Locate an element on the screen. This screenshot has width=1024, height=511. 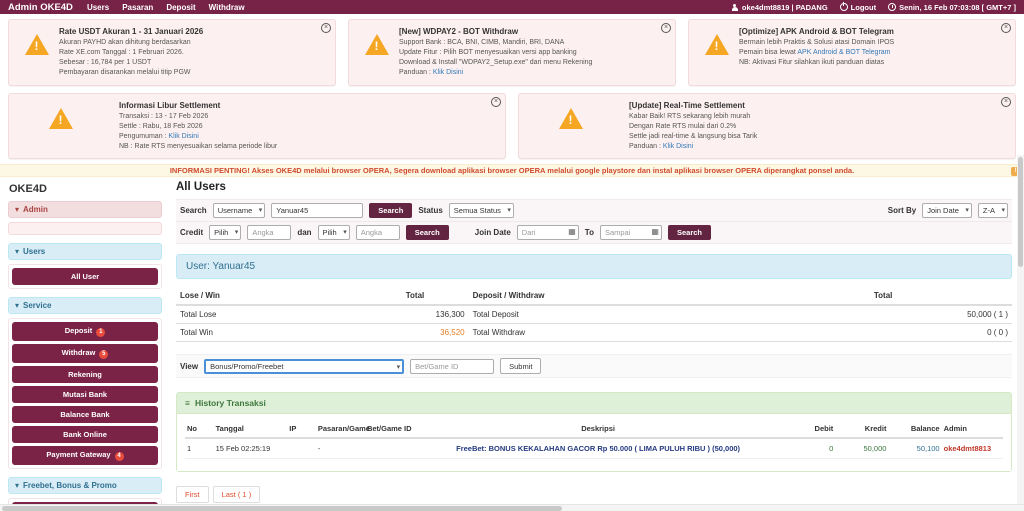
status-value: Semua Status is located at coordinates (477, 211).